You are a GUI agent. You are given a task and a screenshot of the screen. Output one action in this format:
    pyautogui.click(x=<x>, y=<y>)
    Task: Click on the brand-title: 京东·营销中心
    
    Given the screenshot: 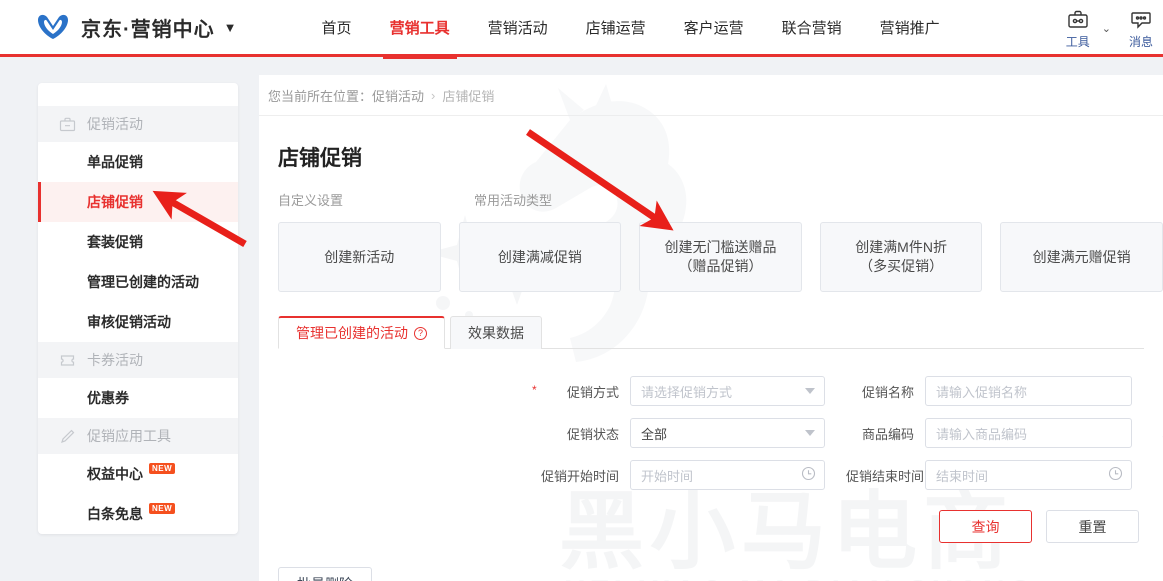 What is the action you would take?
    pyautogui.click(x=148, y=29)
    